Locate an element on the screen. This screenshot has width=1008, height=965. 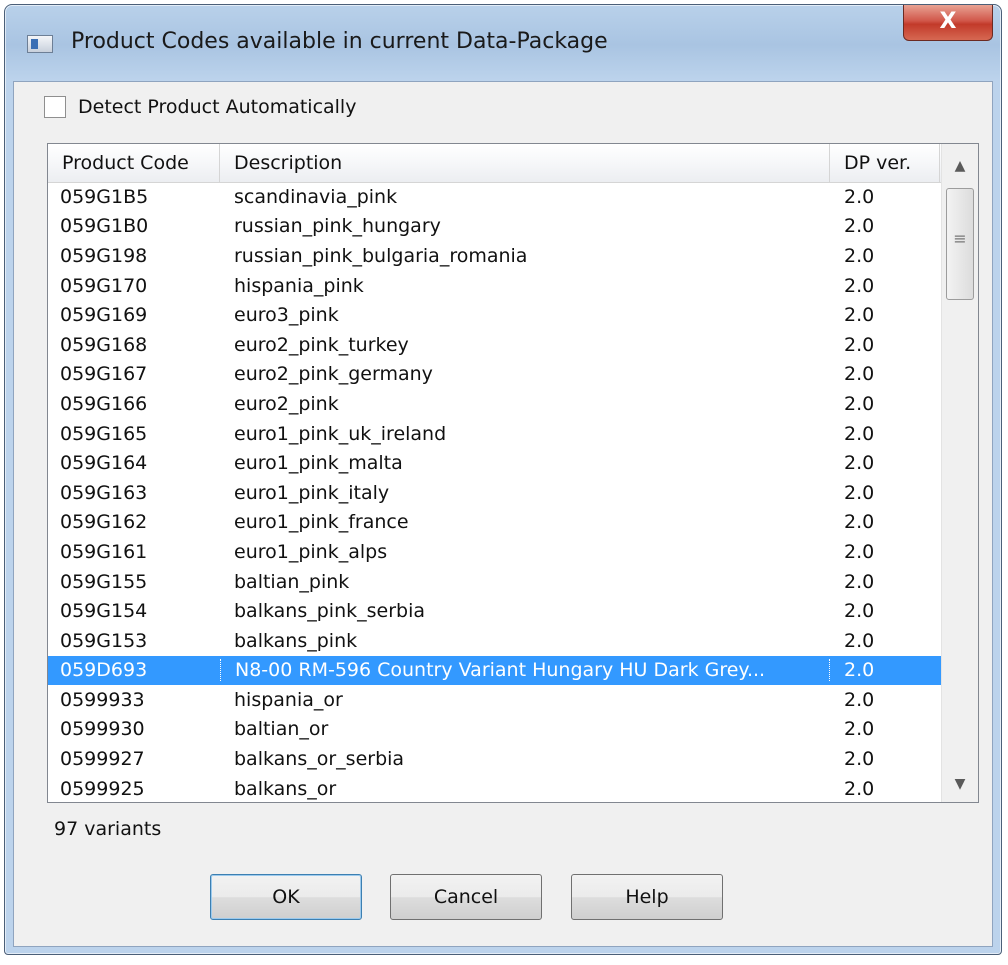
table-row: 059G163 euro1_pink_italy 2.0 is located at coordinates (494, 493).